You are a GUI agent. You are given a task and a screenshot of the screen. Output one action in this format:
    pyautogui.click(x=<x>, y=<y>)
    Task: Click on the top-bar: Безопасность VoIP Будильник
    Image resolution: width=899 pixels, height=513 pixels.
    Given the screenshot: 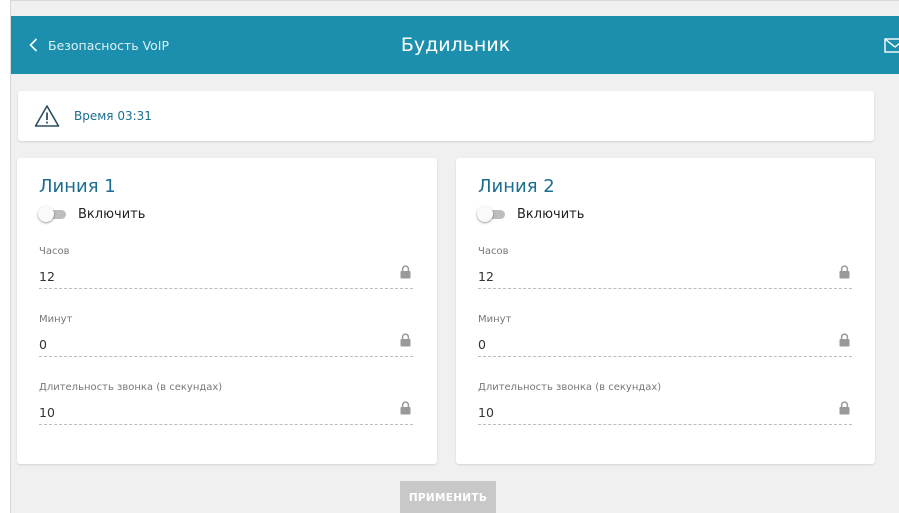 What is the action you would take?
    pyautogui.click(x=455, y=45)
    